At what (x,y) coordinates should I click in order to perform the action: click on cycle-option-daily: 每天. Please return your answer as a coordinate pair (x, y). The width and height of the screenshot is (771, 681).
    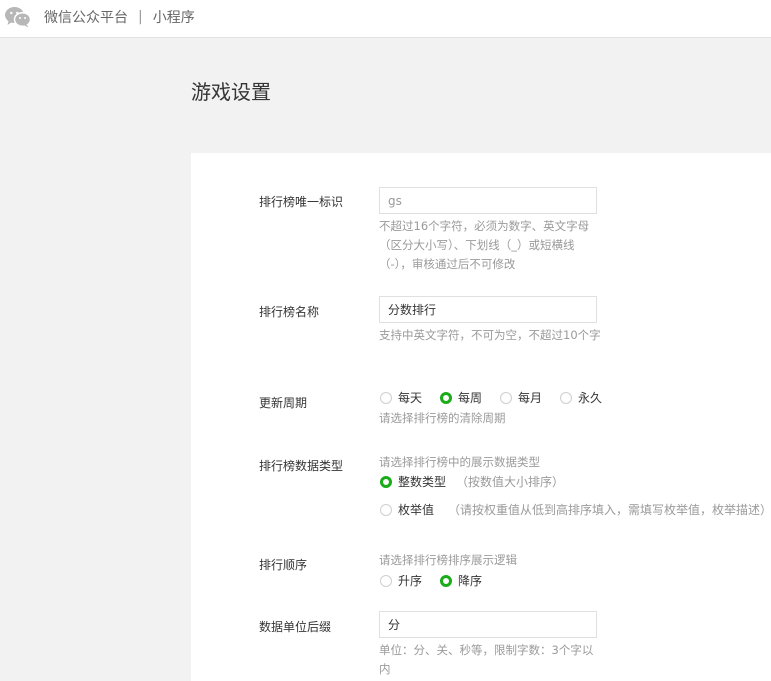
    Looking at the image, I should click on (401, 397).